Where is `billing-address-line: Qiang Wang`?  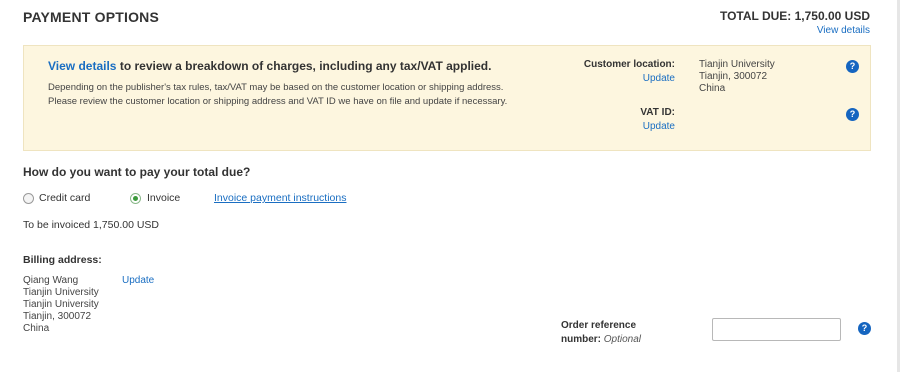 billing-address-line: Qiang Wang is located at coordinates (51, 280).